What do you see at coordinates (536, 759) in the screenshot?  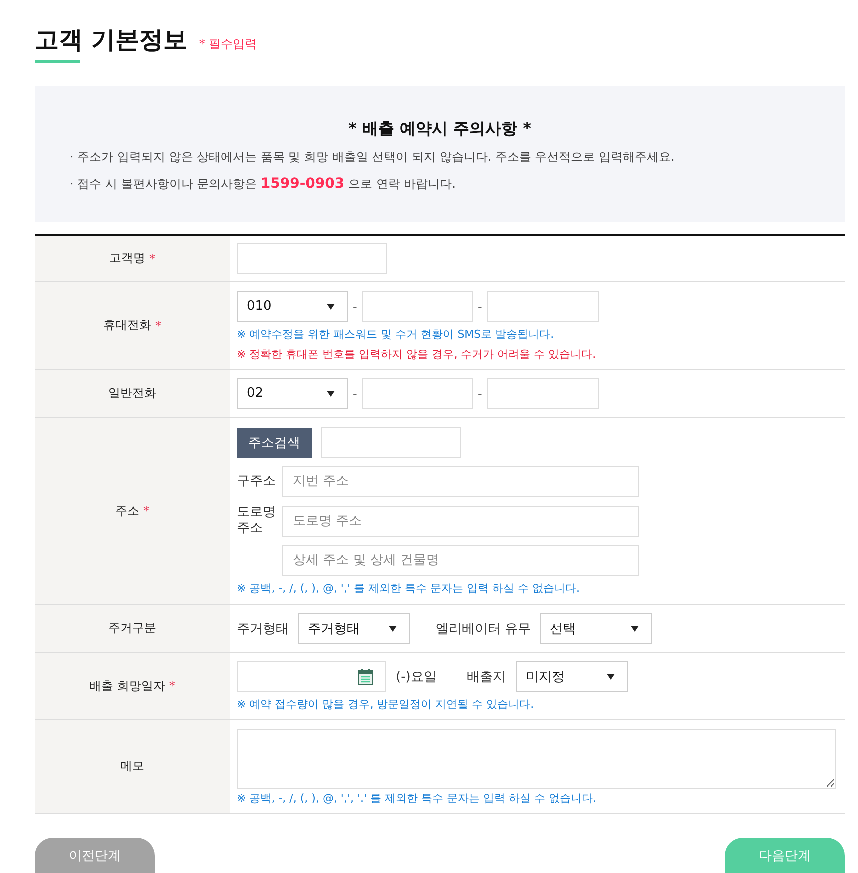 I see `memo-field` at bounding box center [536, 759].